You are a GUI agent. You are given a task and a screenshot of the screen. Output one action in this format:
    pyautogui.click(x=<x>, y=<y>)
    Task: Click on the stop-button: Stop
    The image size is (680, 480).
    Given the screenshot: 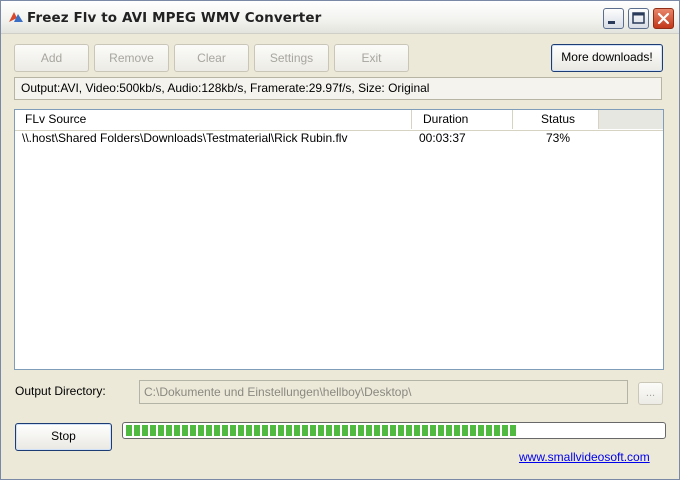 What is the action you would take?
    pyautogui.click(x=63, y=437)
    